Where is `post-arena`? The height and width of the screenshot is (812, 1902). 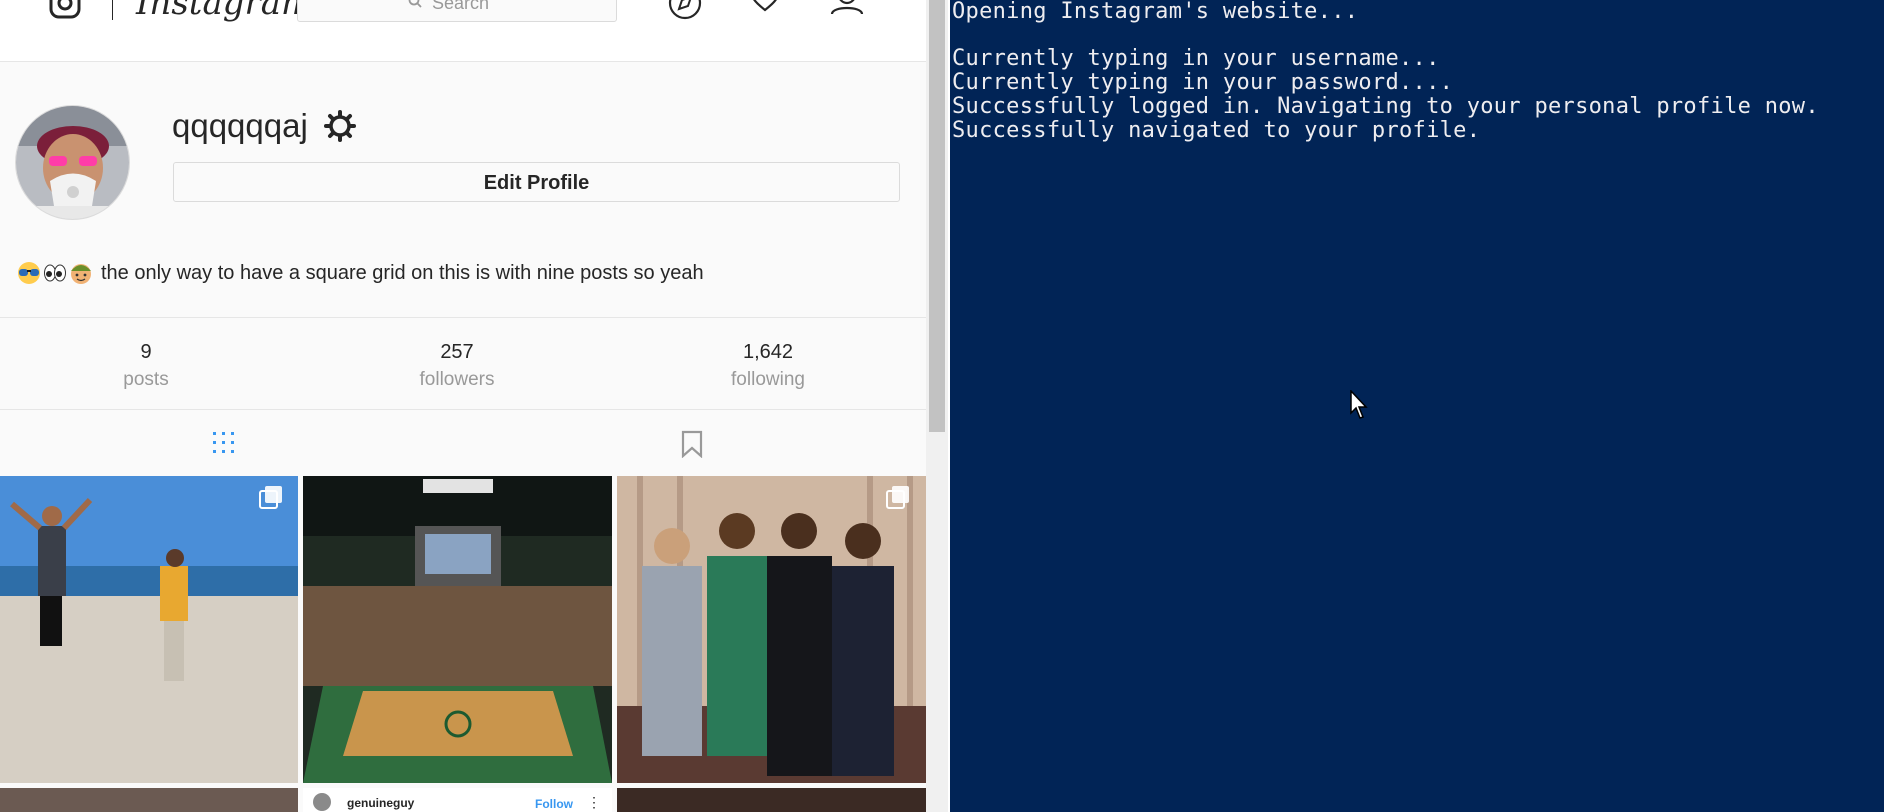
post-arena is located at coordinates (457, 629).